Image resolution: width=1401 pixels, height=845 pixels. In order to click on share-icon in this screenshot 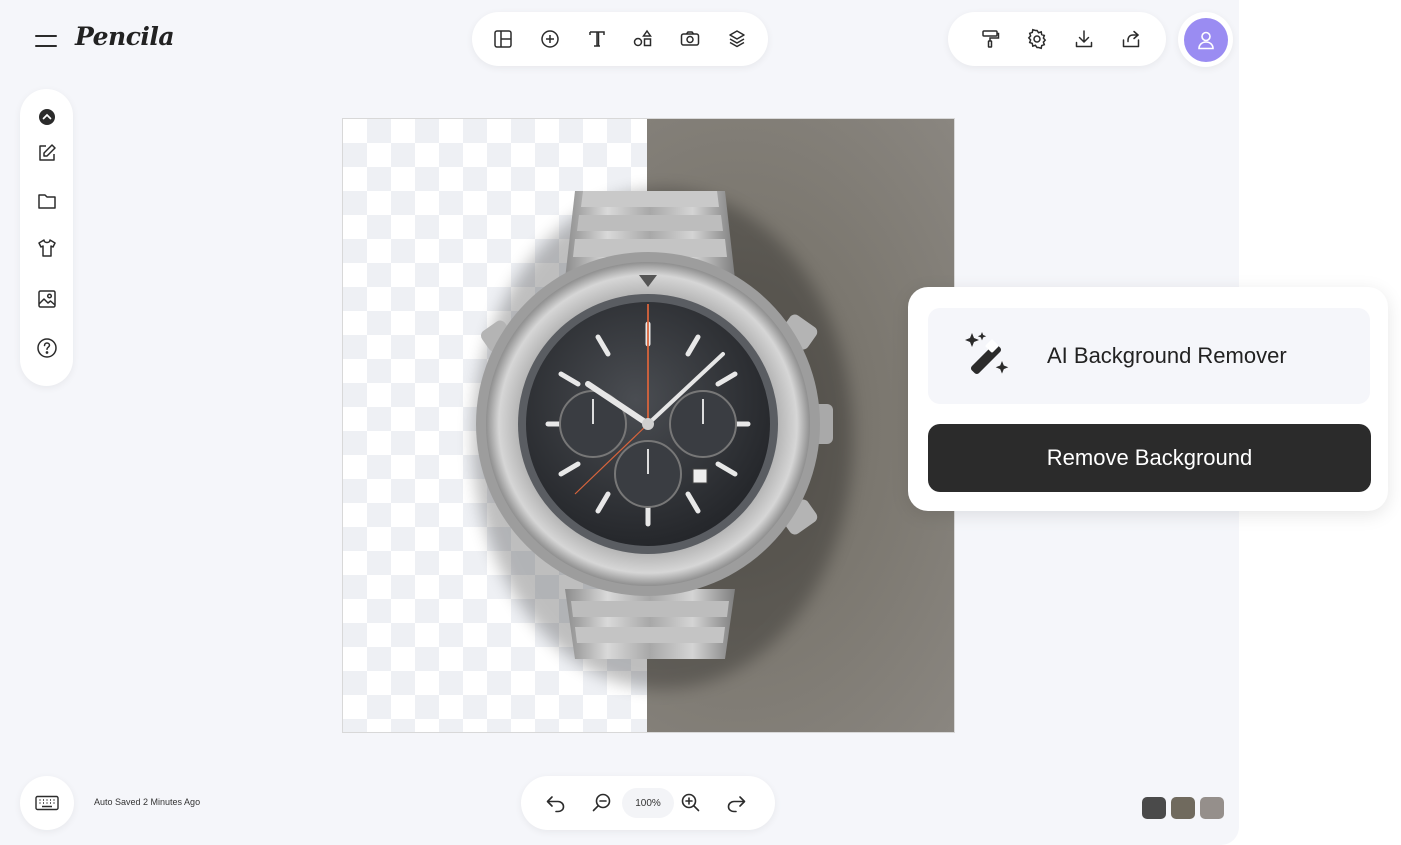, I will do `click(1131, 39)`.